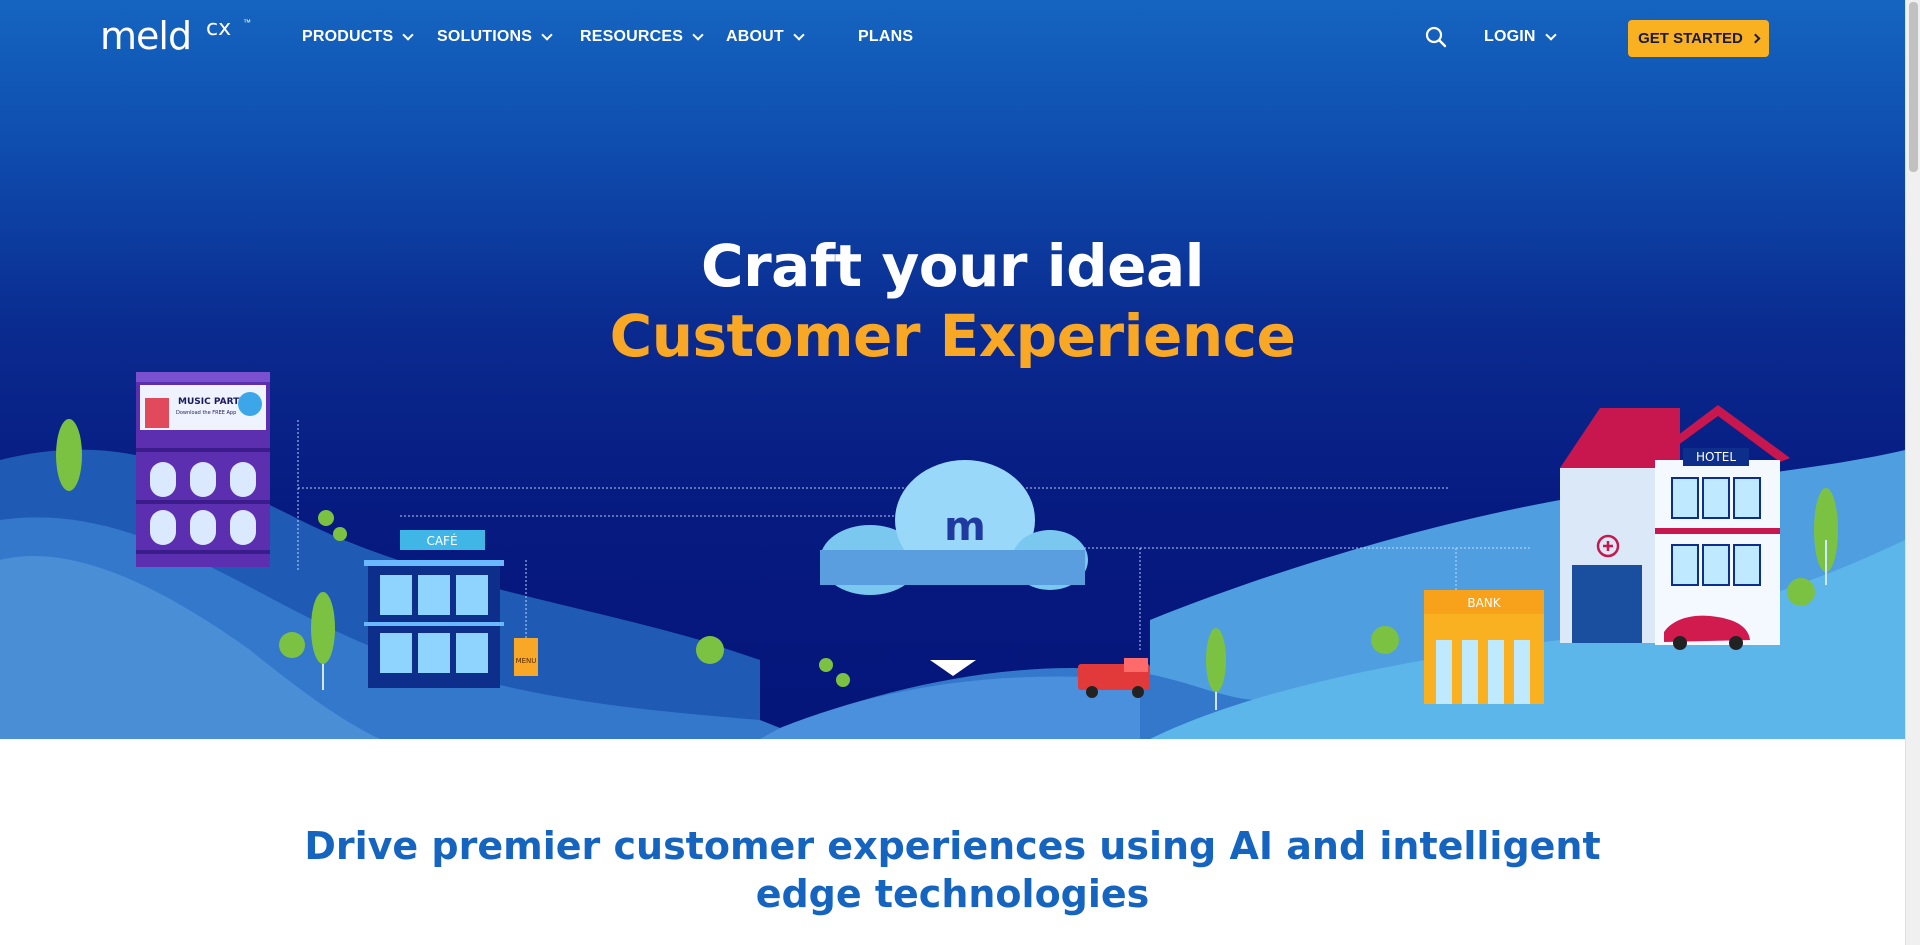 This screenshot has height=945, width=1920. Describe the element at coordinates (206, 413) in the screenshot. I see `billboard-subtitle: Download the FREE App` at that location.